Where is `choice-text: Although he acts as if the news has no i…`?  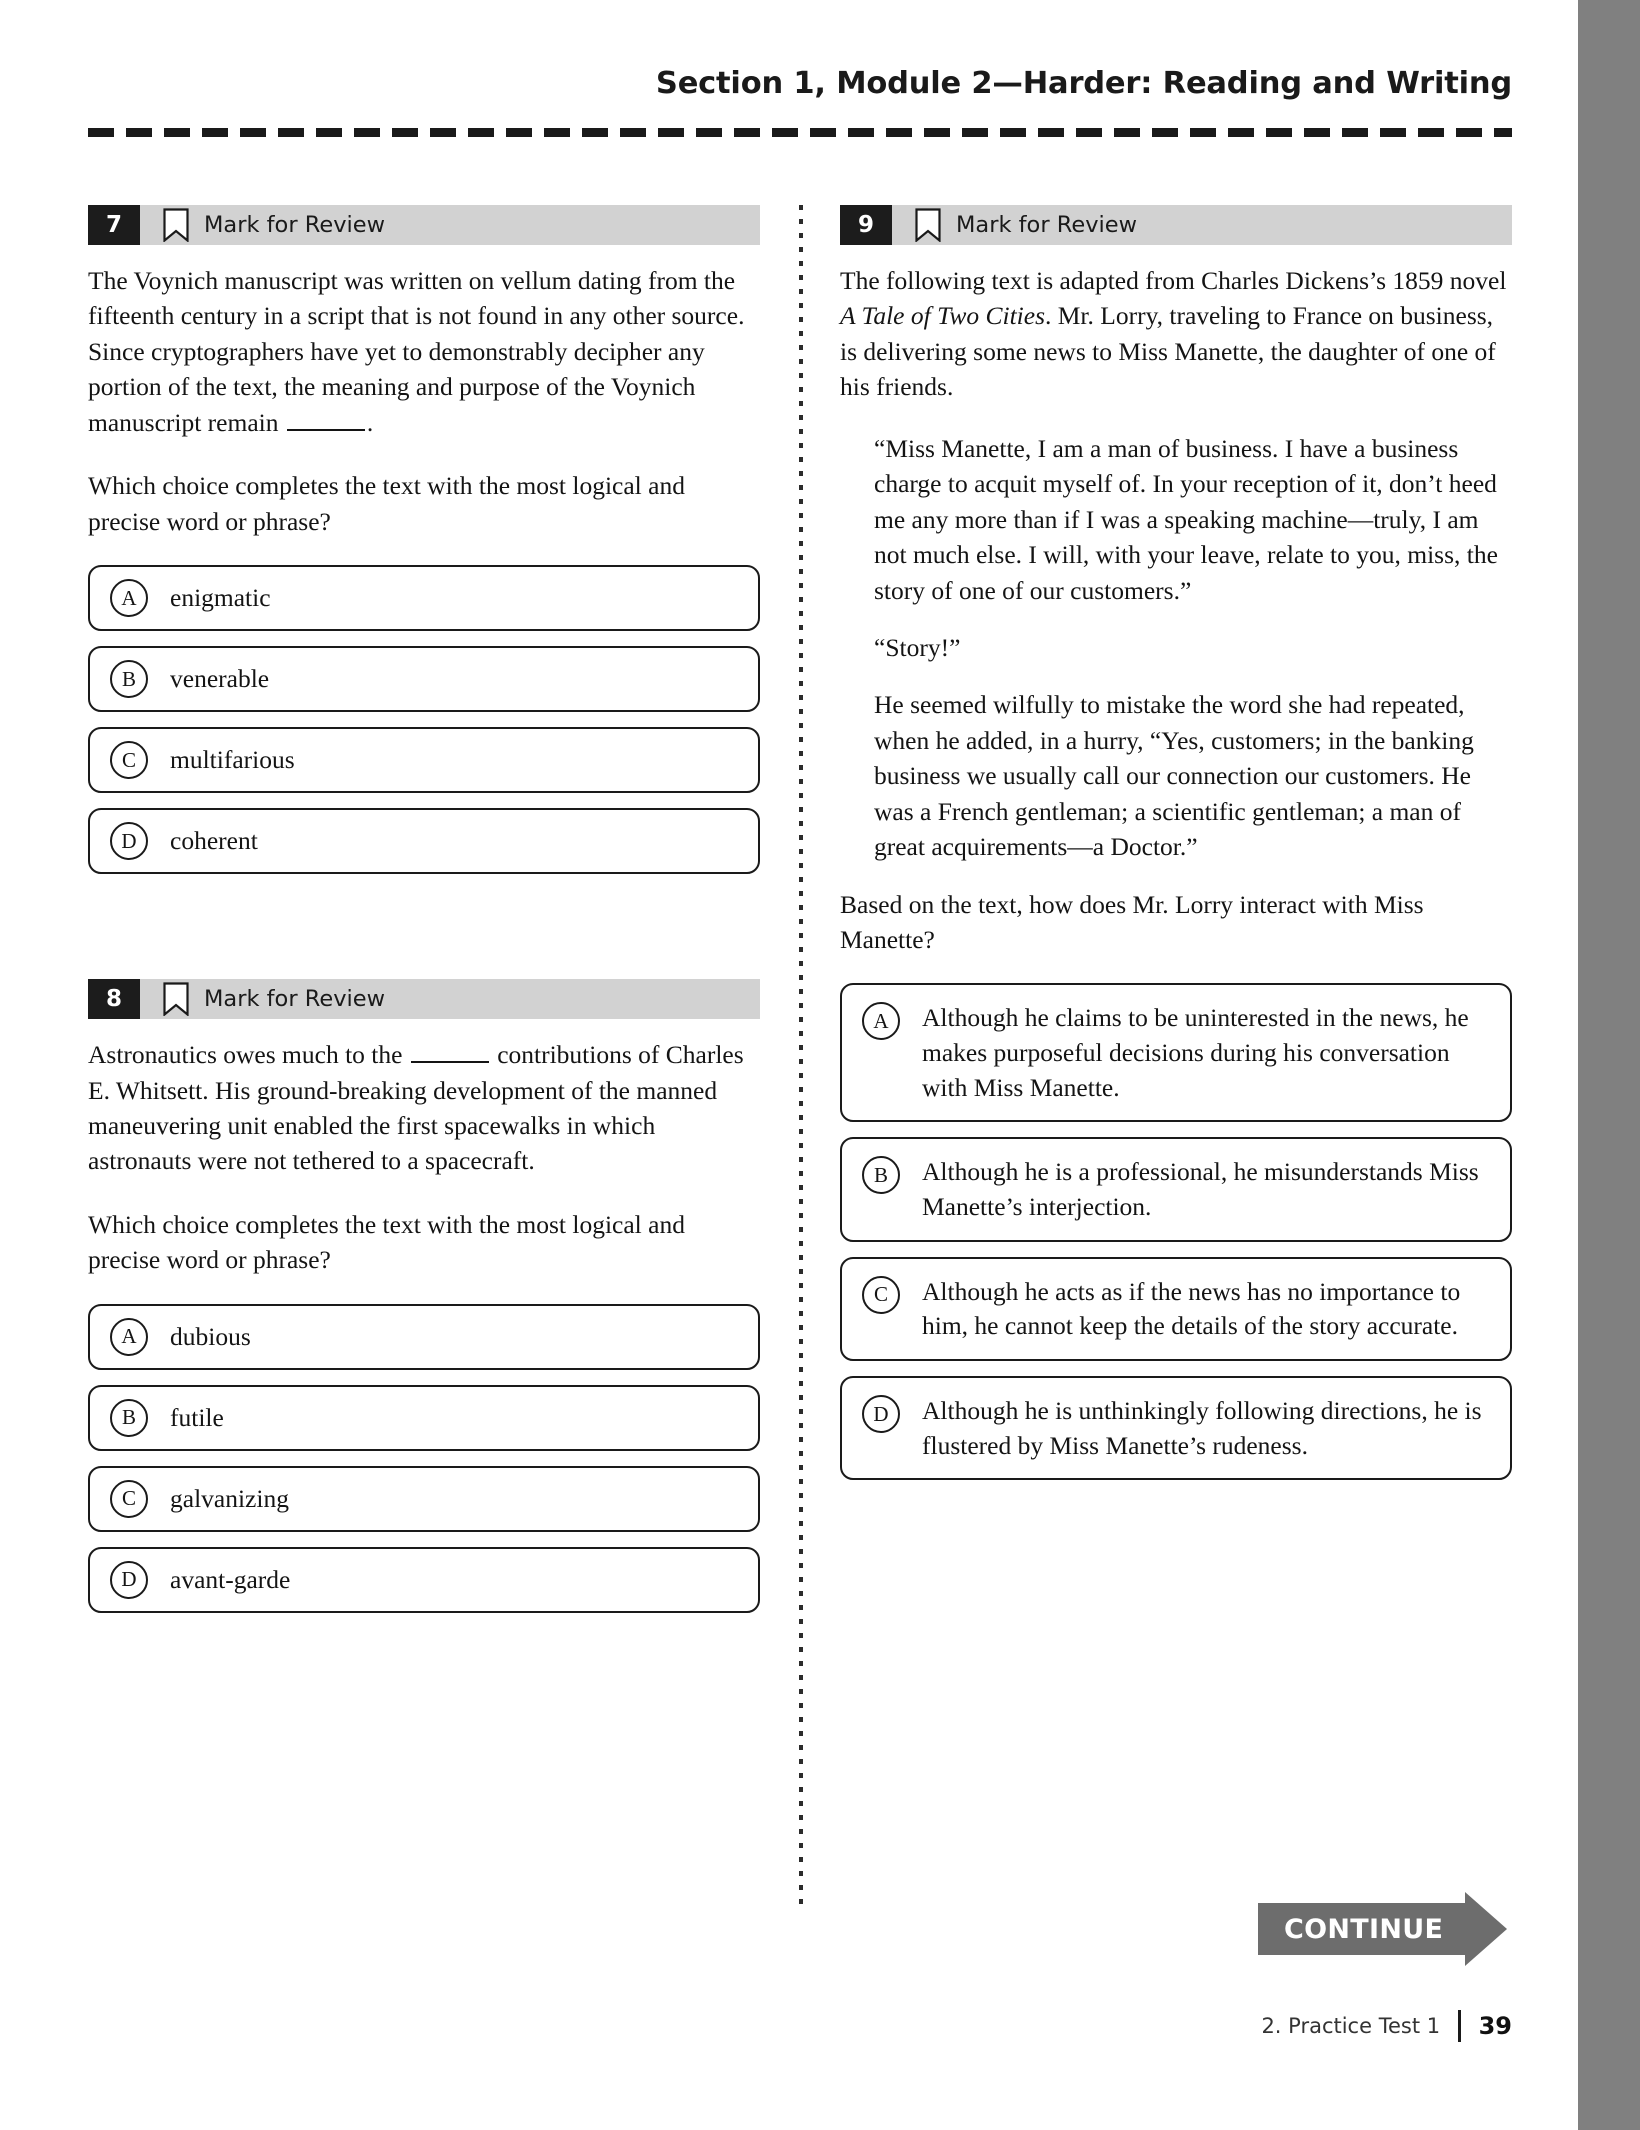
choice-text: Although he acts as if the news has no i… is located at coordinates (1191, 1308).